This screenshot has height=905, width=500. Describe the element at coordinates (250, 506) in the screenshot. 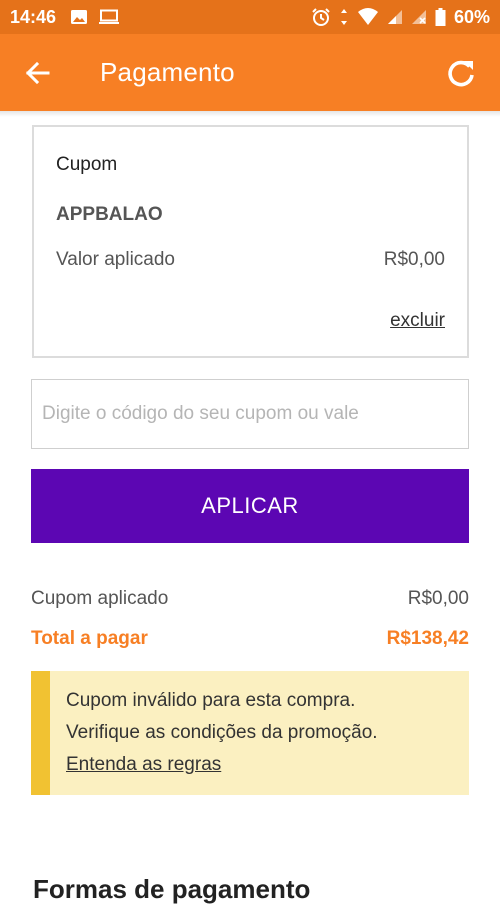

I see `apply-coupon-button: APLICAR` at that location.